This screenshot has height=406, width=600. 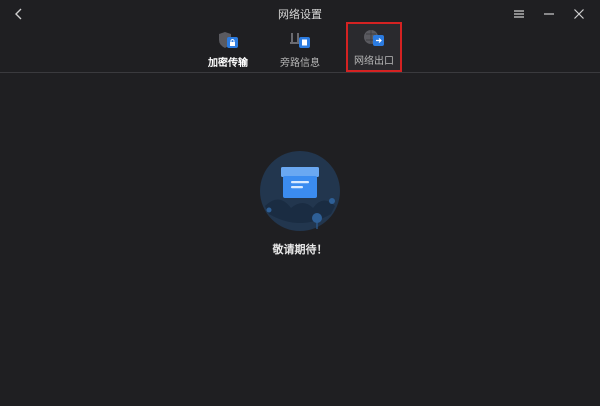 What do you see at coordinates (228, 40) in the screenshot?
I see `encrypted-shield-icon` at bounding box center [228, 40].